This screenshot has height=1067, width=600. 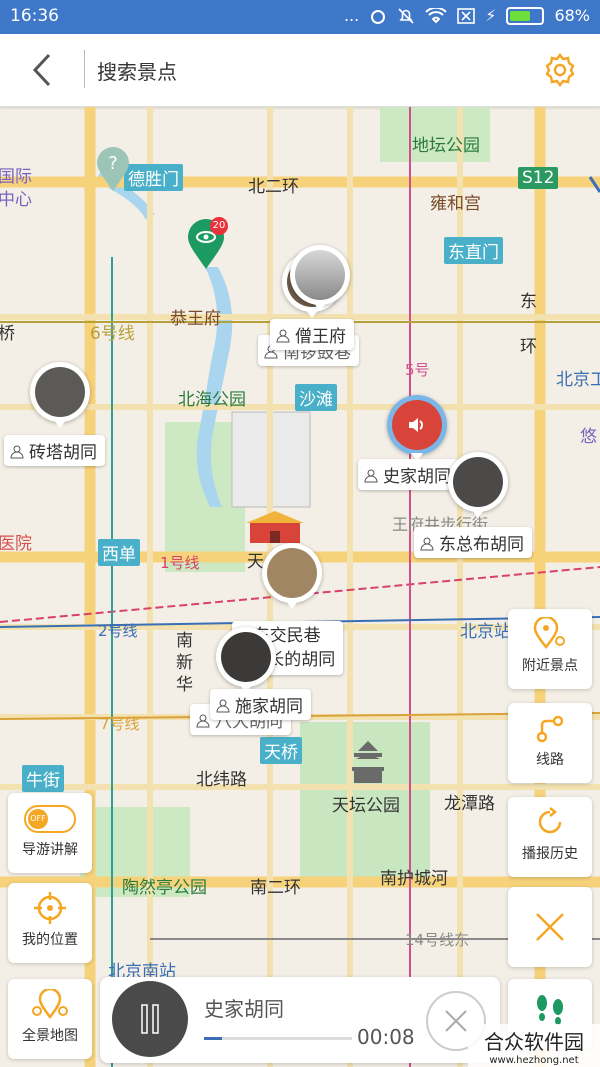 I want to click on spot-tag-shijiahutong: 史家胡同, so click(x=408, y=474).